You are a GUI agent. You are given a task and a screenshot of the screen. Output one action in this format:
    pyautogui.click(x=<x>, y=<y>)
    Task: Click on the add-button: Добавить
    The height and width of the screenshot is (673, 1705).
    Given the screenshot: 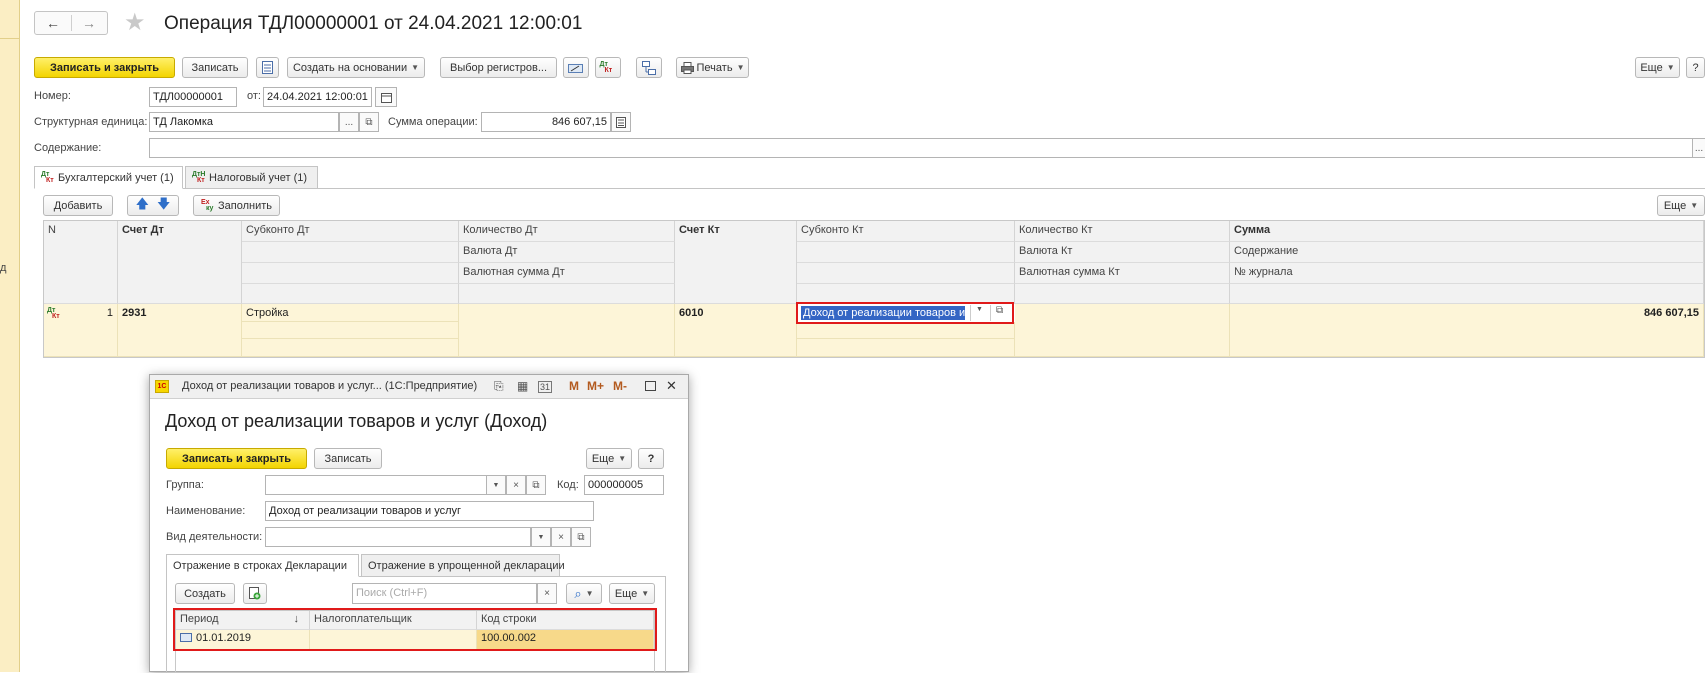 What is the action you would take?
    pyautogui.click(x=78, y=205)
    